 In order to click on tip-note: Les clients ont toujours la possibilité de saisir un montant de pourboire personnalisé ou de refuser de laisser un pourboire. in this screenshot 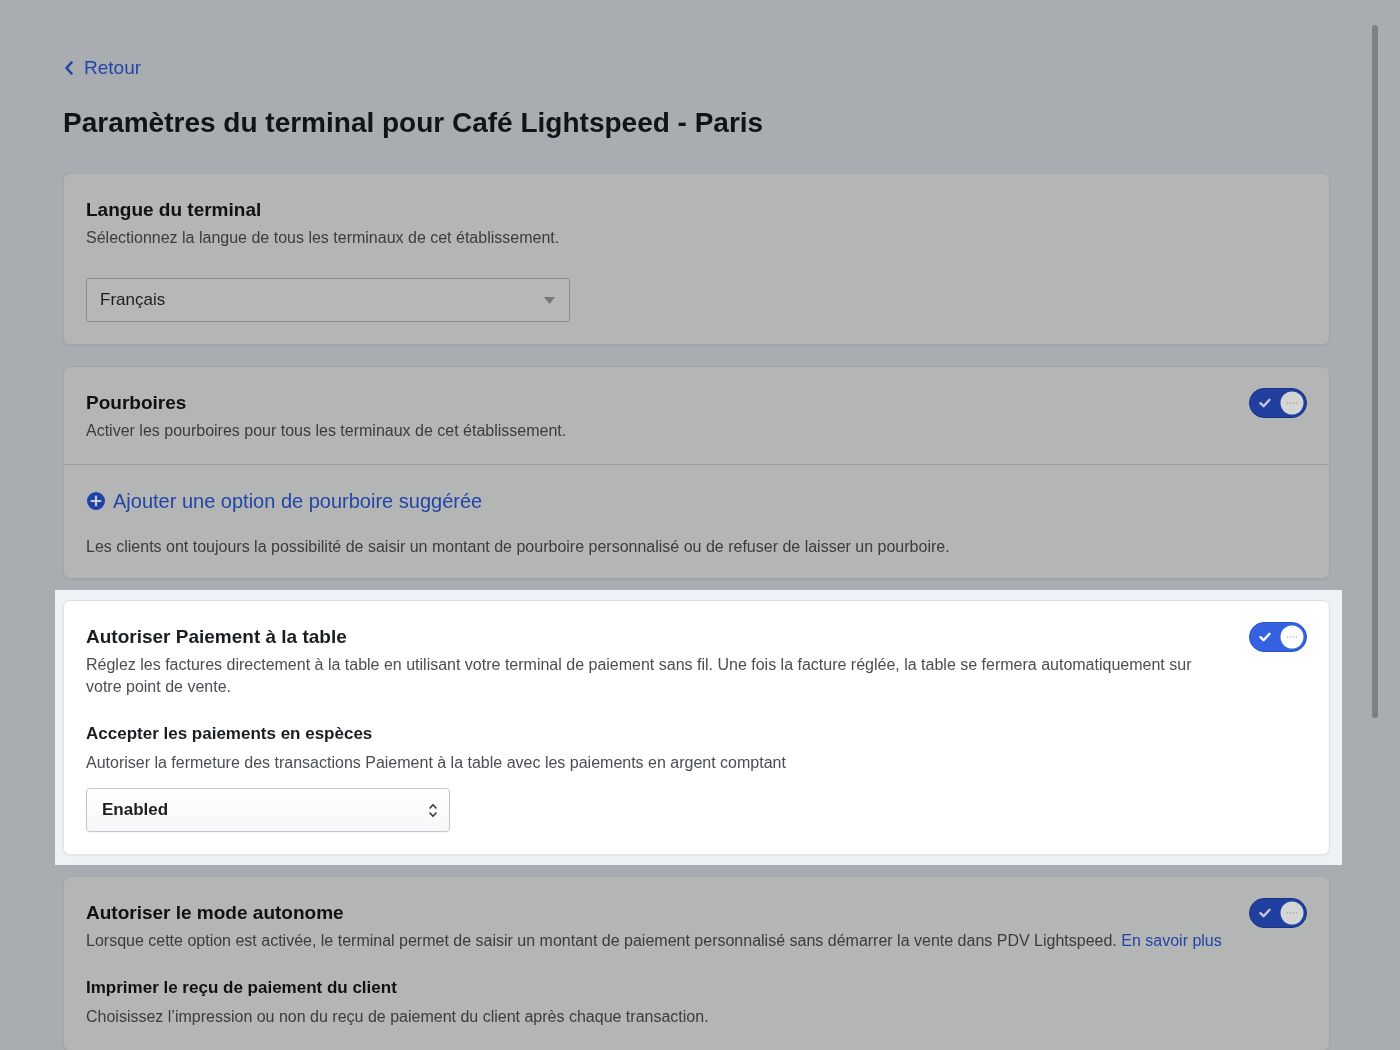, I will do `click(518, 547)`.